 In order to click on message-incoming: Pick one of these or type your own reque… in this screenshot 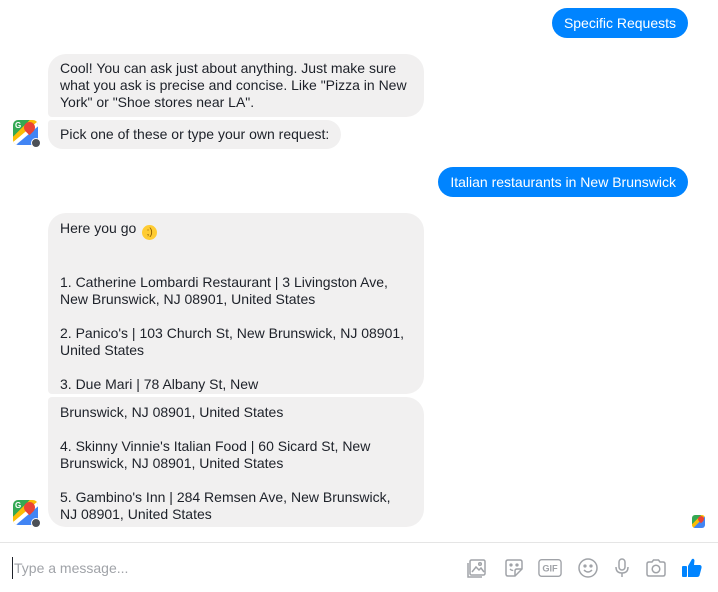, I will do `click(195, 134)`.